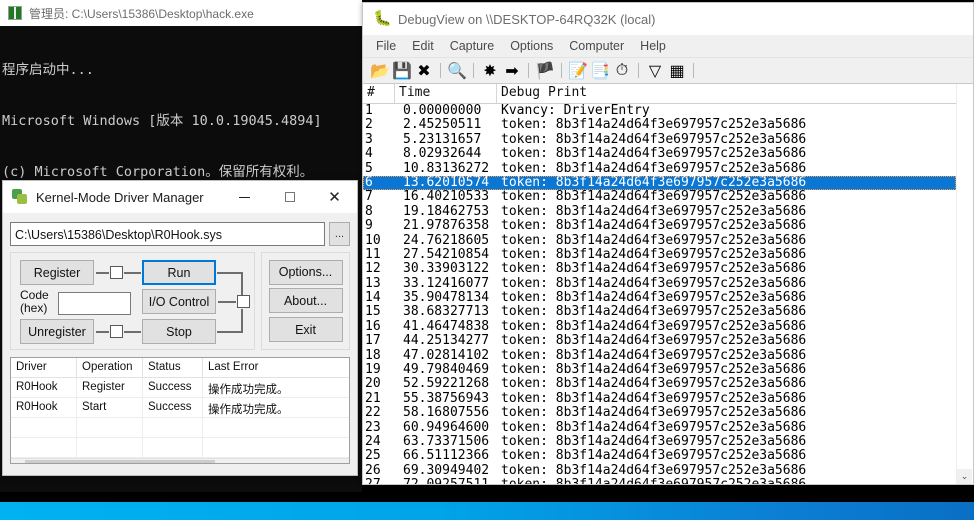 The width and height of the screenshot is (974, 520). Describe the element at coordinates (369, 139) in the screenshot. I see `debug-row-index: 3` at that location.